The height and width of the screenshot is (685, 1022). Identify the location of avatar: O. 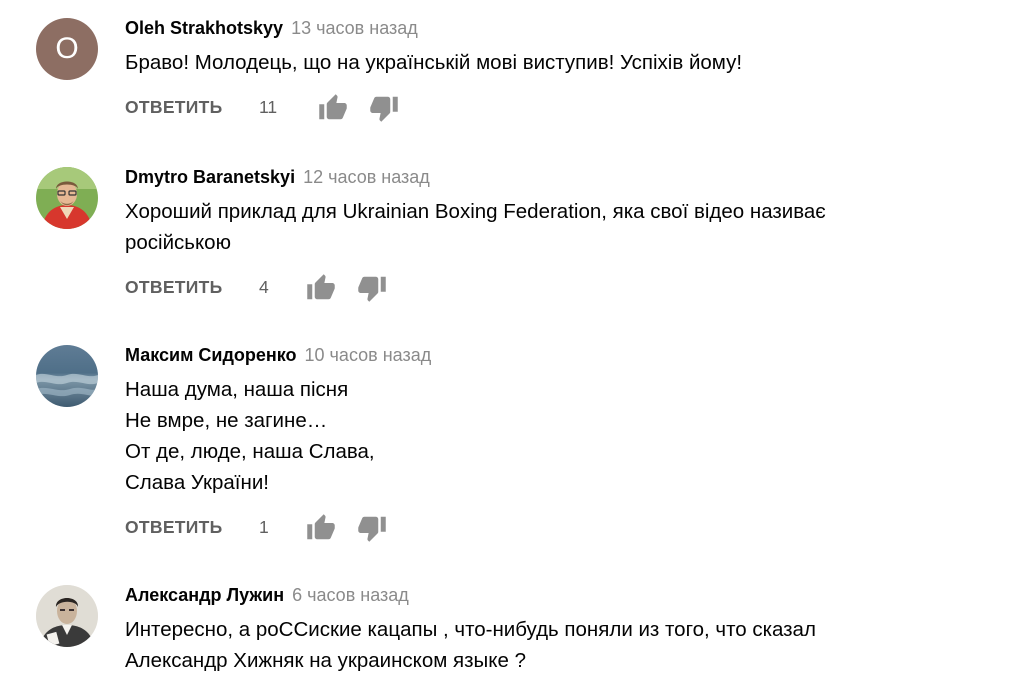
(67, 49).